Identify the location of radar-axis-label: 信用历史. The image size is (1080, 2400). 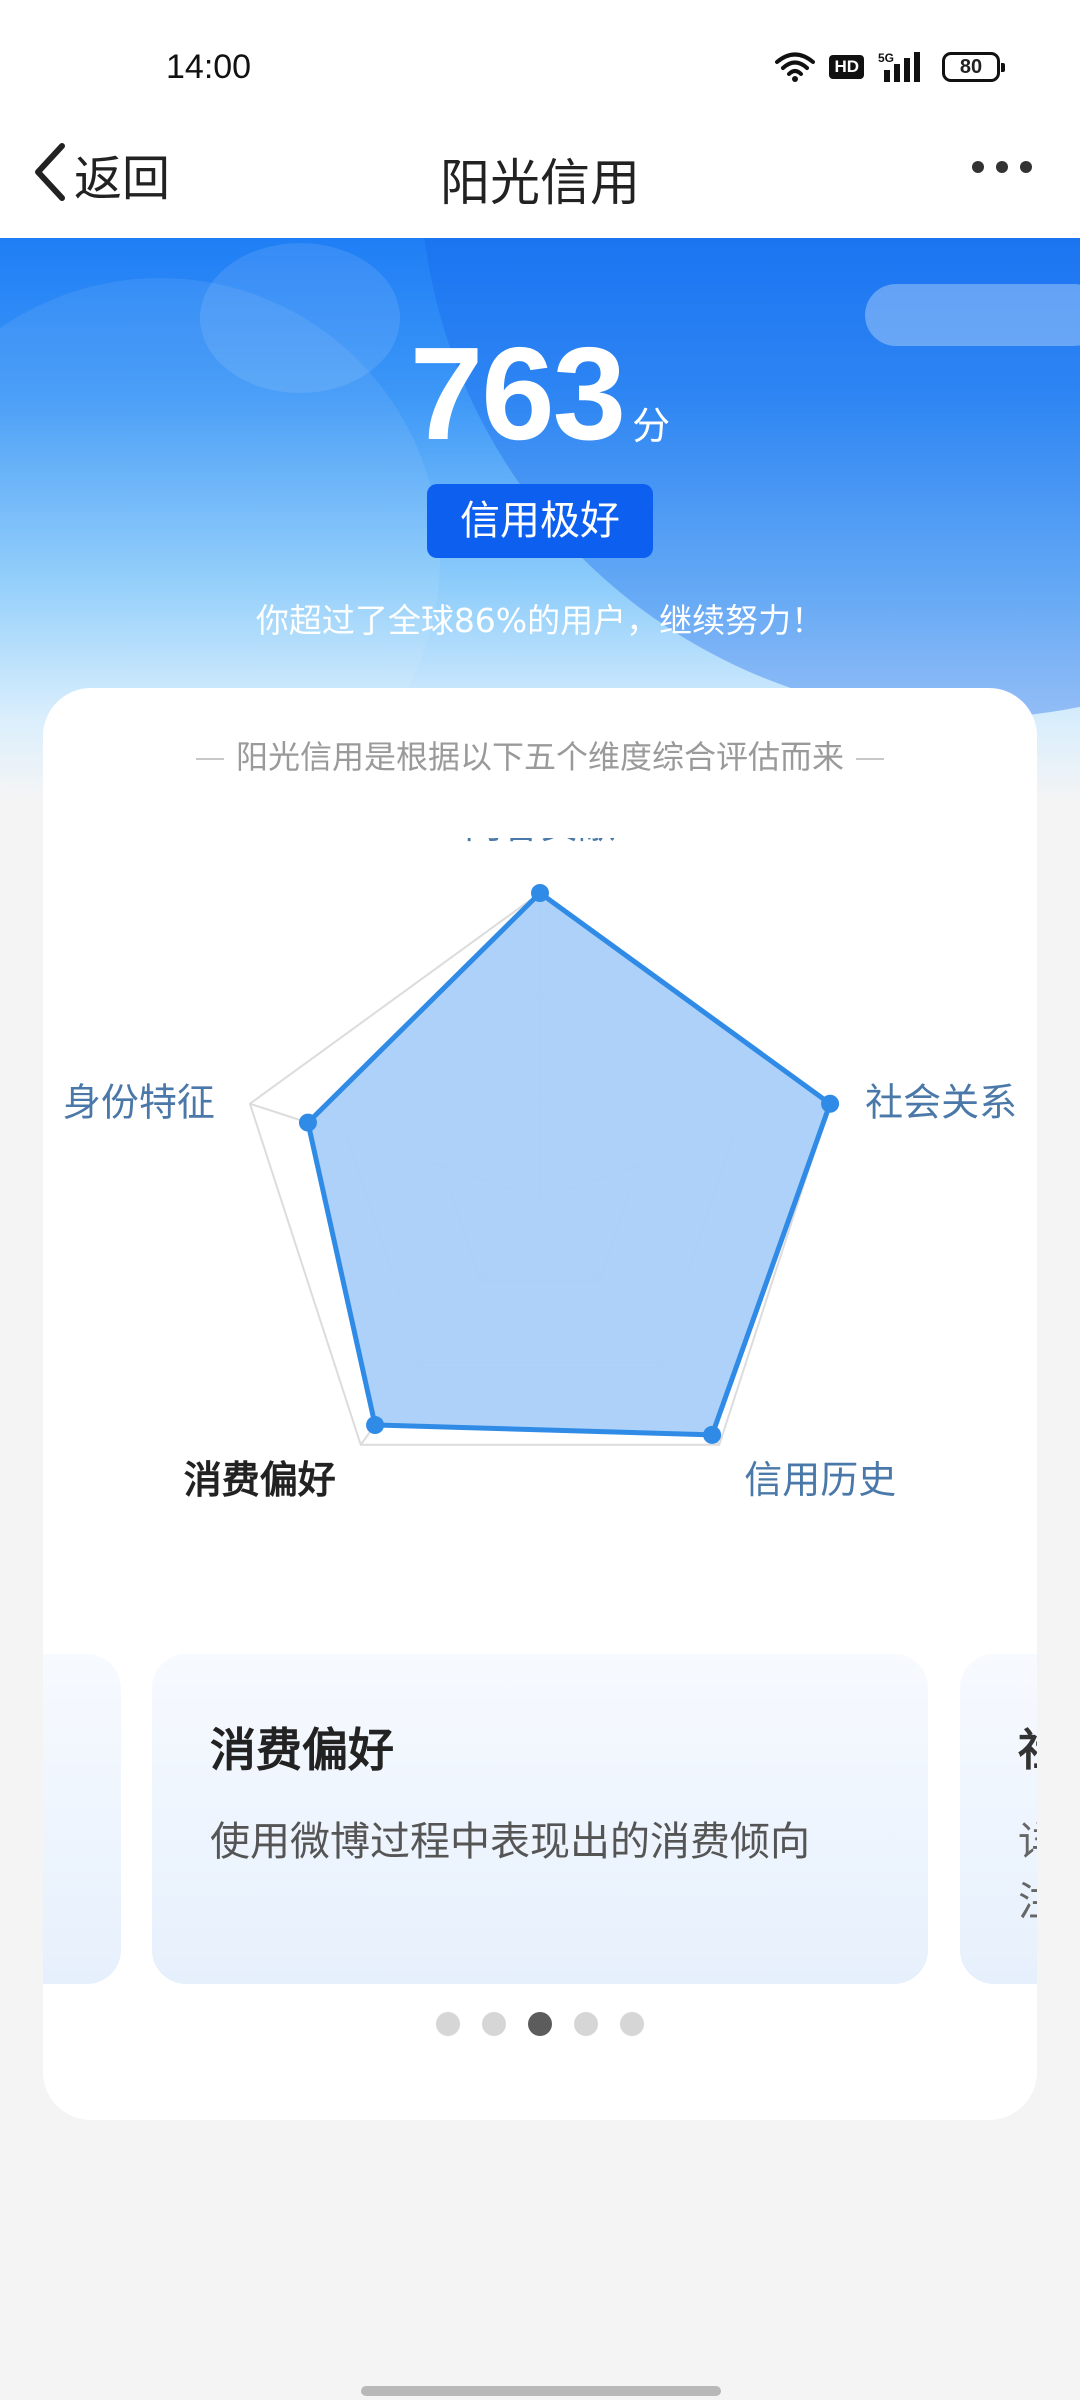
(820, 1480).